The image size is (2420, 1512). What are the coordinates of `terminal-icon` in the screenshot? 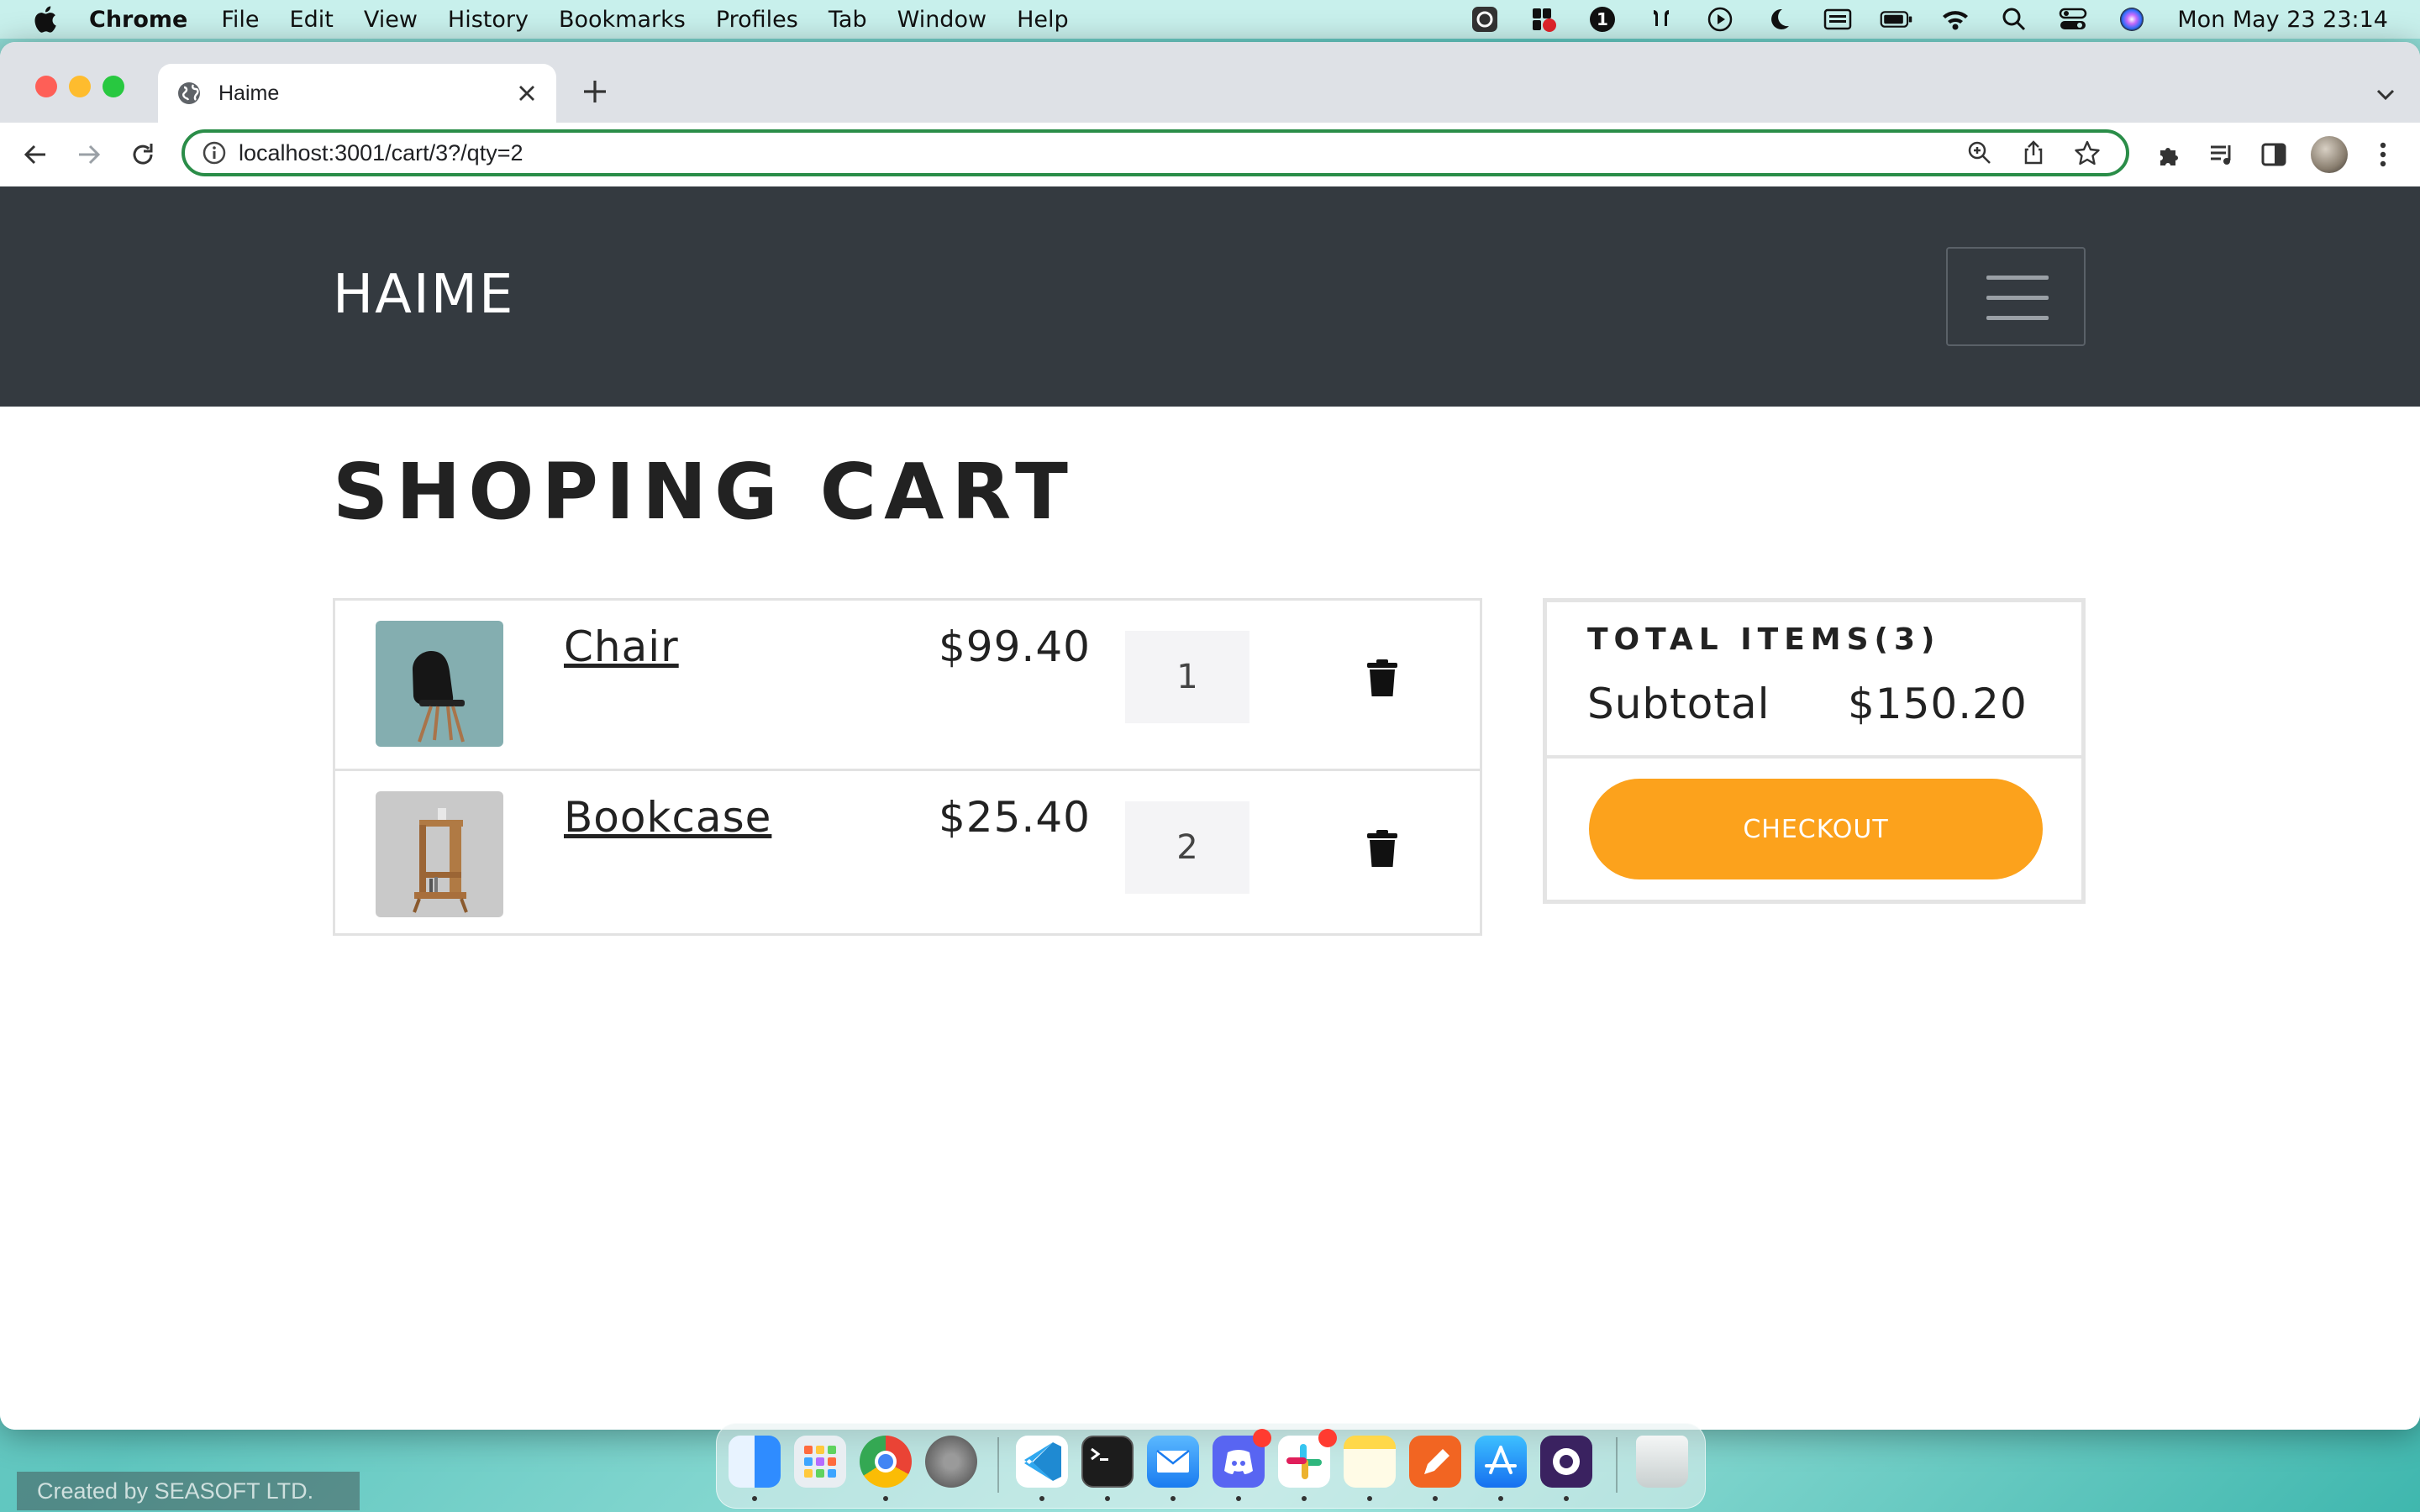 It's located at (1107, 1462).